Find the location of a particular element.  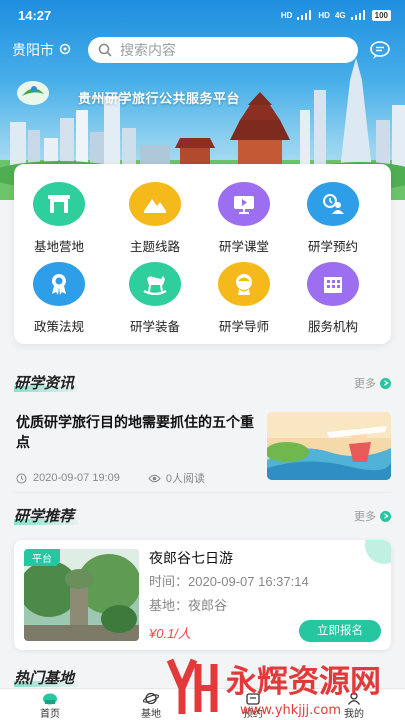

menu-item-classroom: 研学课堂 is located at coordinates (244, 218).